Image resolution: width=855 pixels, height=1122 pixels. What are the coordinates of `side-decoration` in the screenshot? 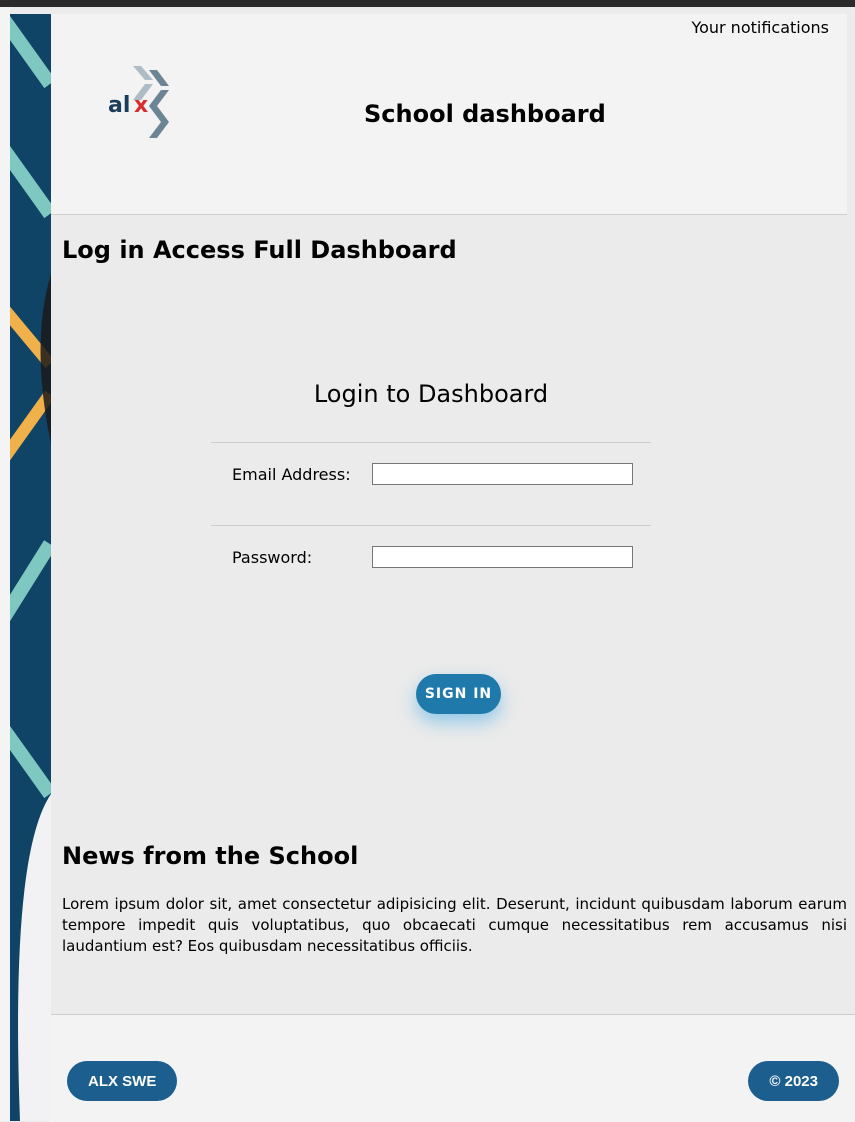 It's located at (30, 567).